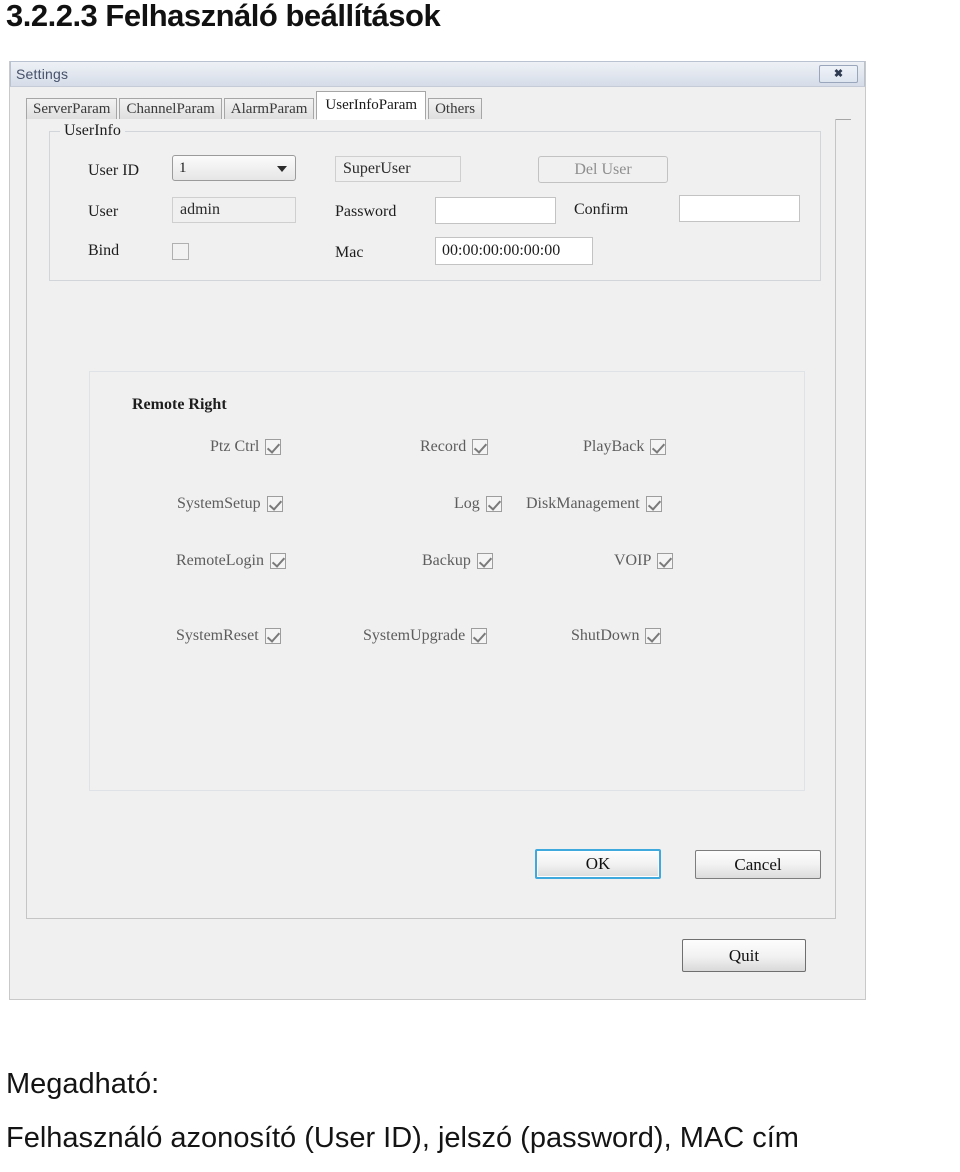 This screenshot has width=960, height=1172. Describe the element at coordinates (633, 560) in the screenshot. I see `right-label-voip: VOIP` at that location.